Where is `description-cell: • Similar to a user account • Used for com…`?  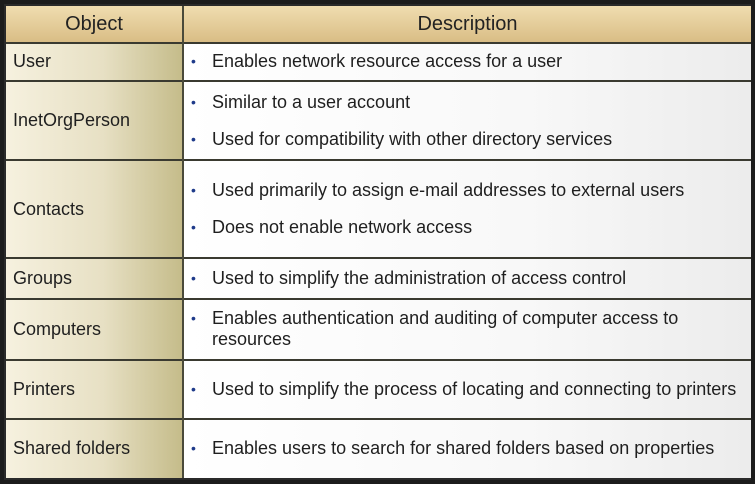 description-cell: • Similar to a user account • Used for com… is located at coordinates (467, 120).